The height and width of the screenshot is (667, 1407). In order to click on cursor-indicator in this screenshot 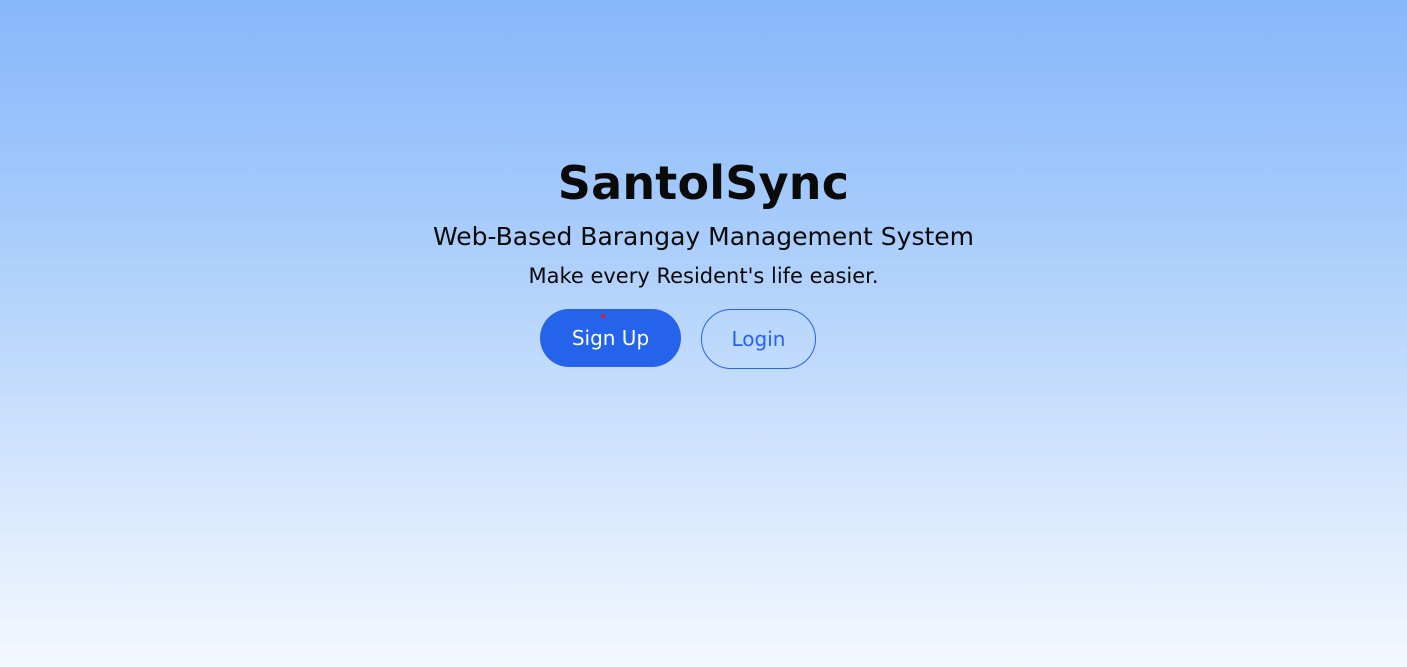, I will do `click(603, 316)`.